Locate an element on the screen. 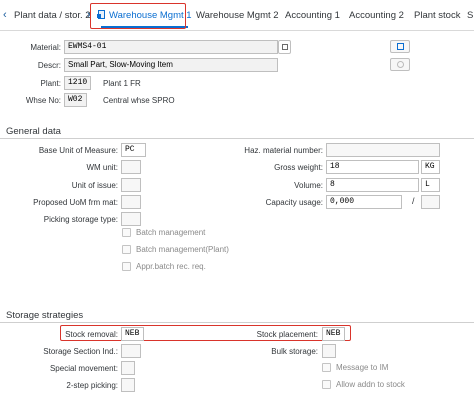 Image resolution: width=474 pixels, height=404 pixels. tab-scroll-right-icon: › is located at coordinates (89, 15).